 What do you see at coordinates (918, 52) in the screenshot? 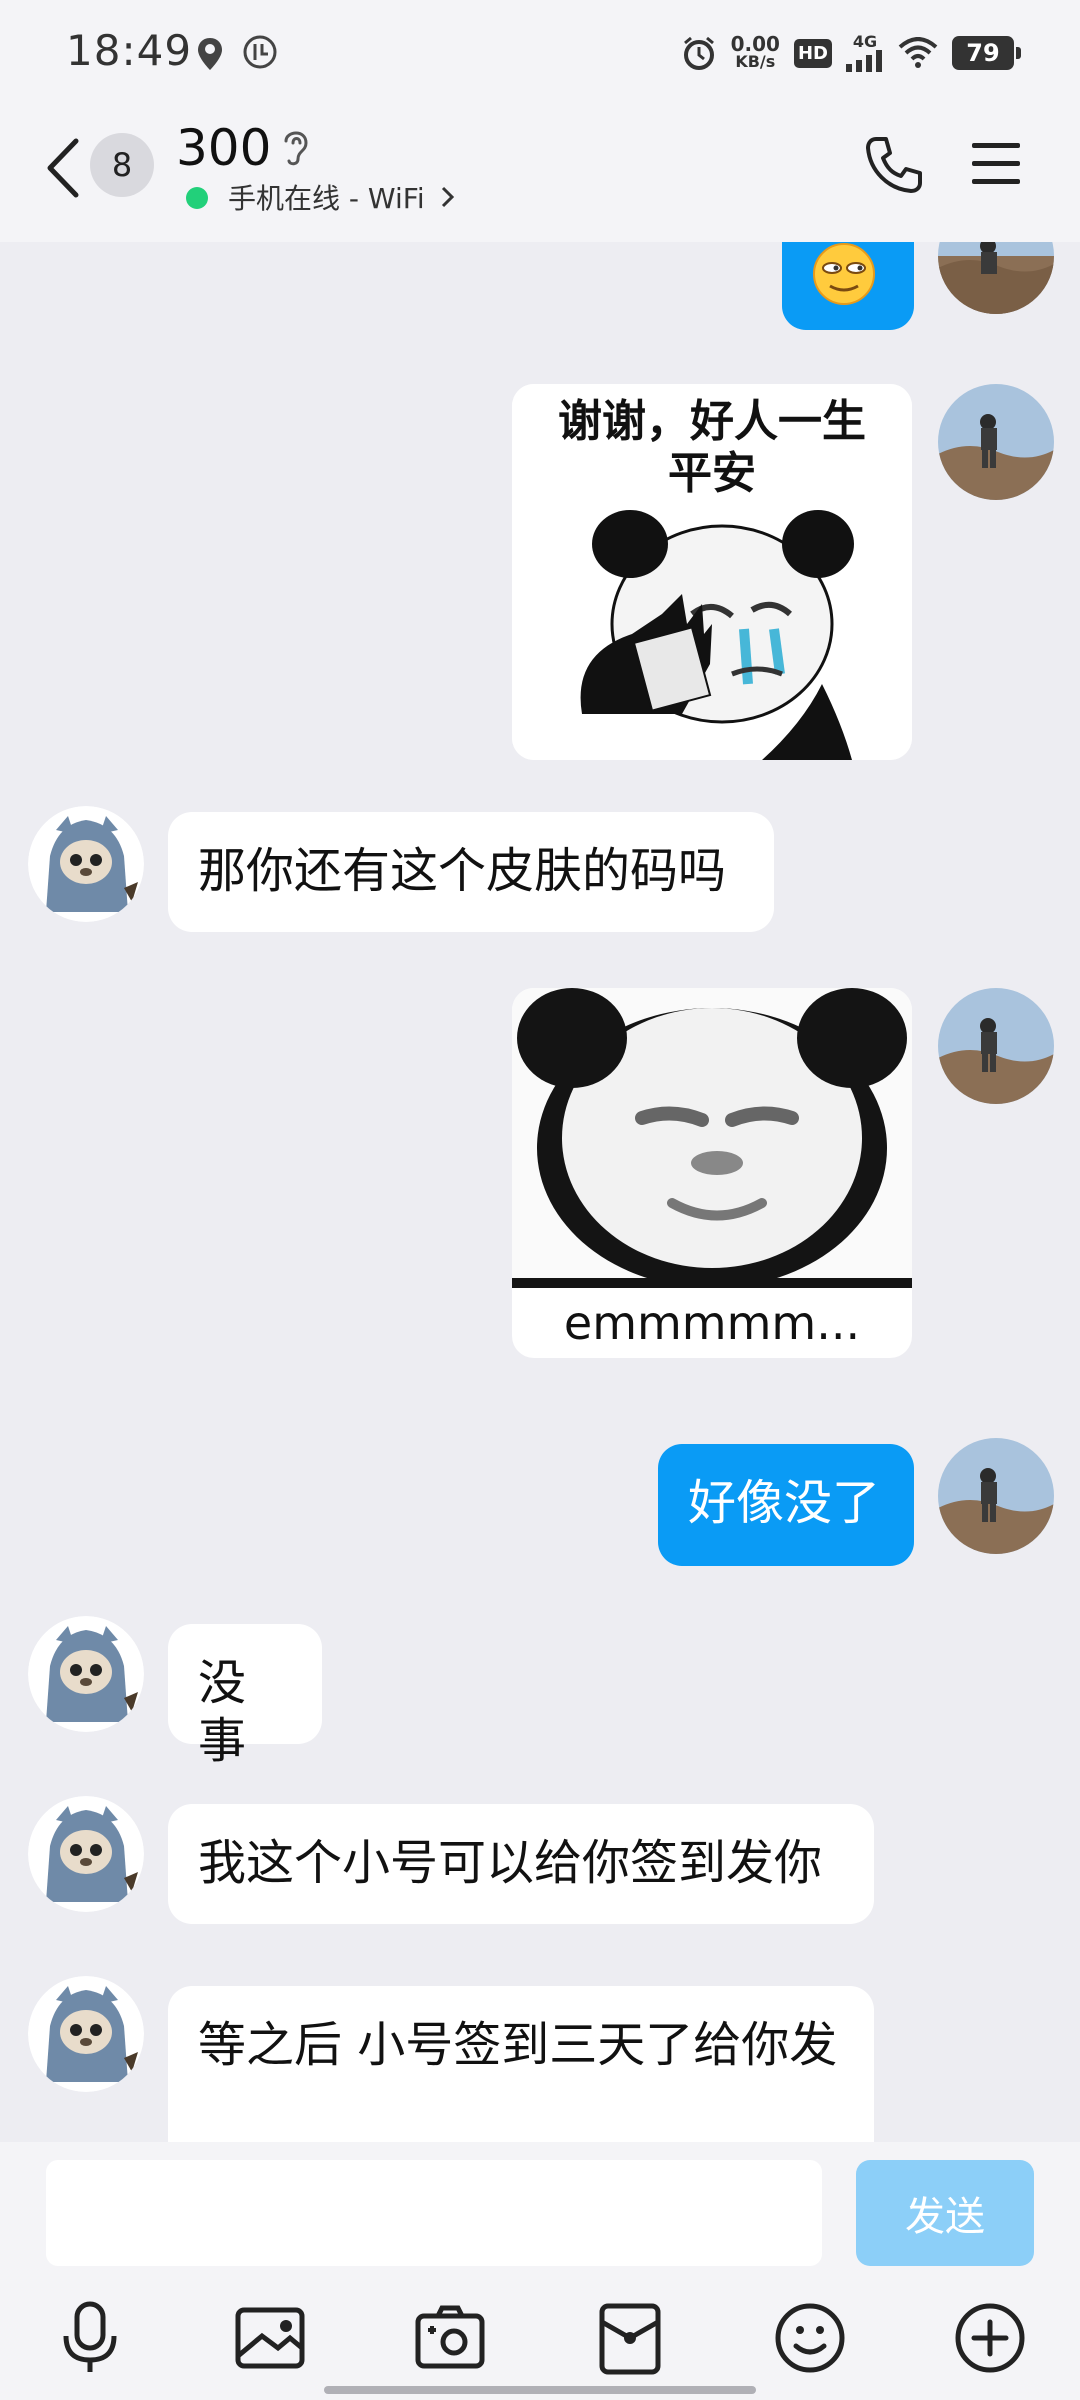
I see `wifi-icon` at bounding box center [918, 52].